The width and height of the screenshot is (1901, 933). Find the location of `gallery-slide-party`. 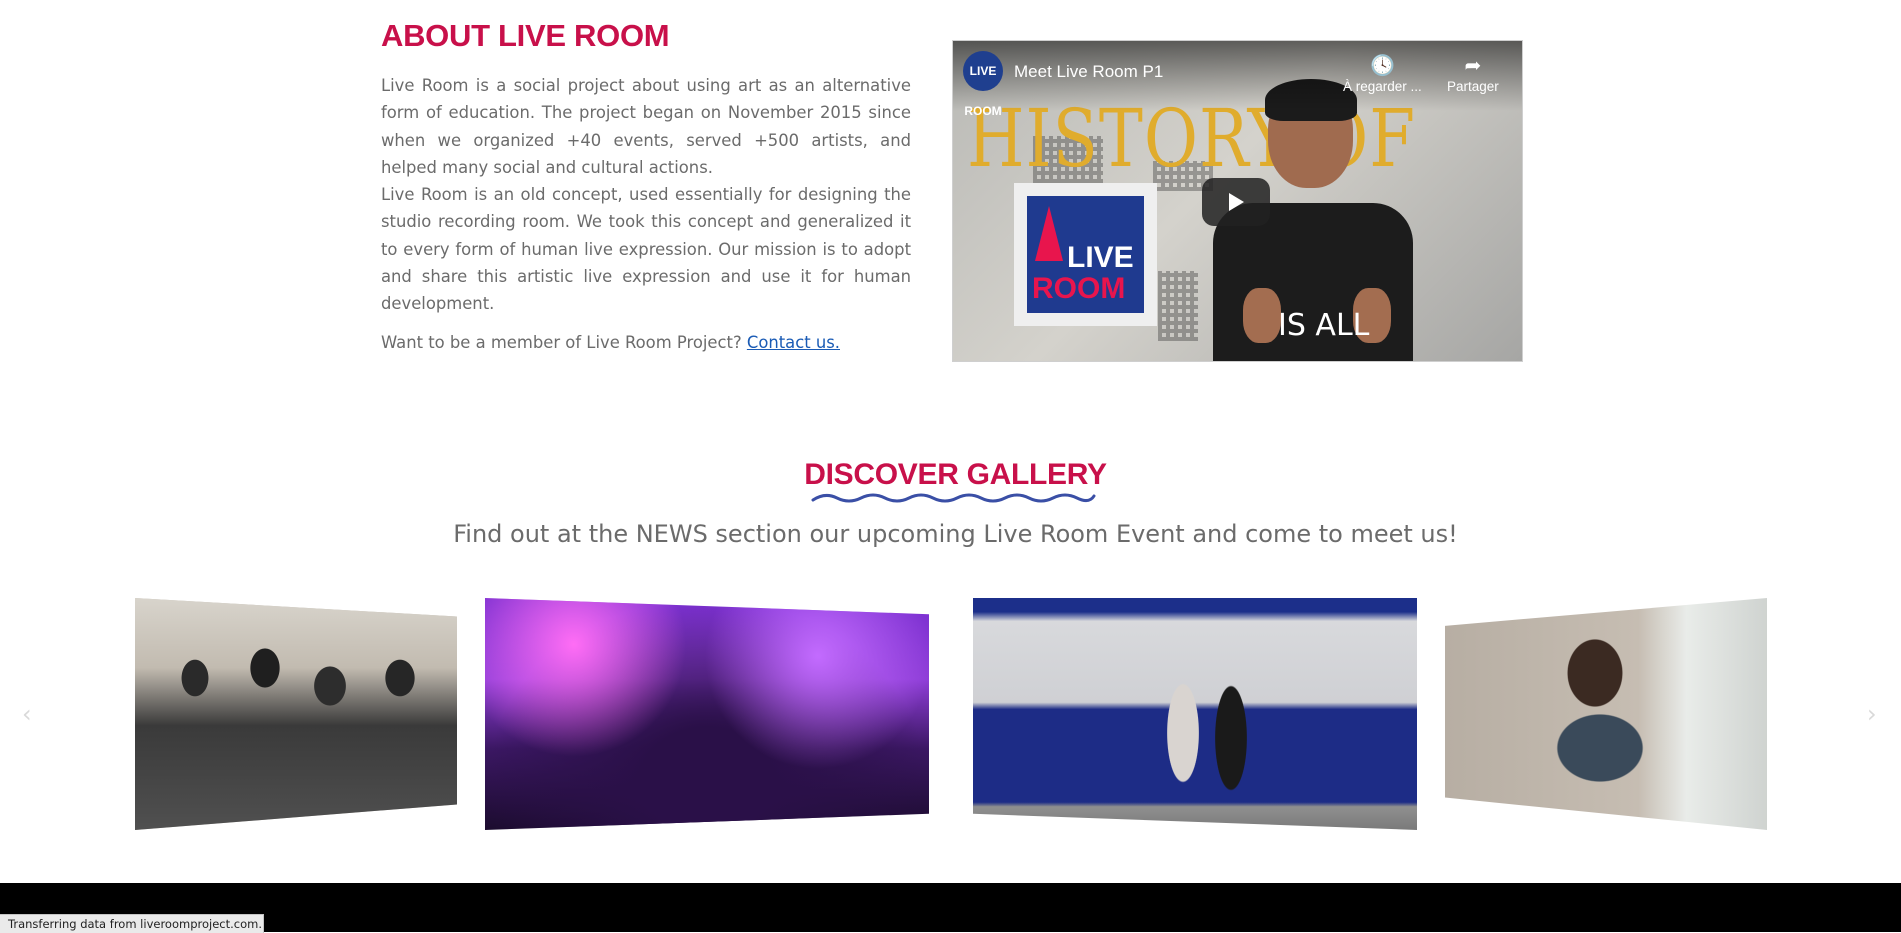

gallery-slide-party is located at coordinates (707, 714).